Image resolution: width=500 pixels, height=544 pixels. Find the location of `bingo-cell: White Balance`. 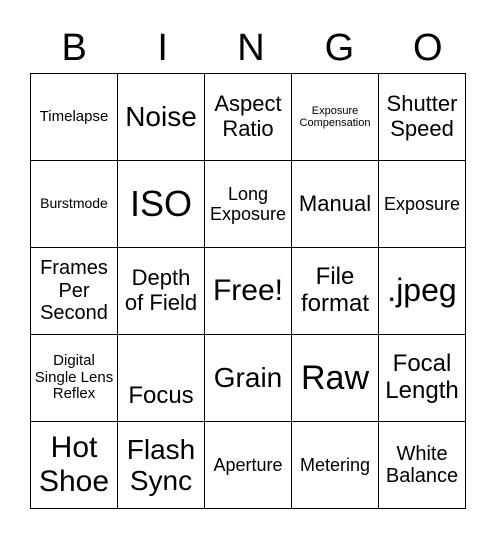

bingo-cell: White Balance is located at coordinates (422, 465).